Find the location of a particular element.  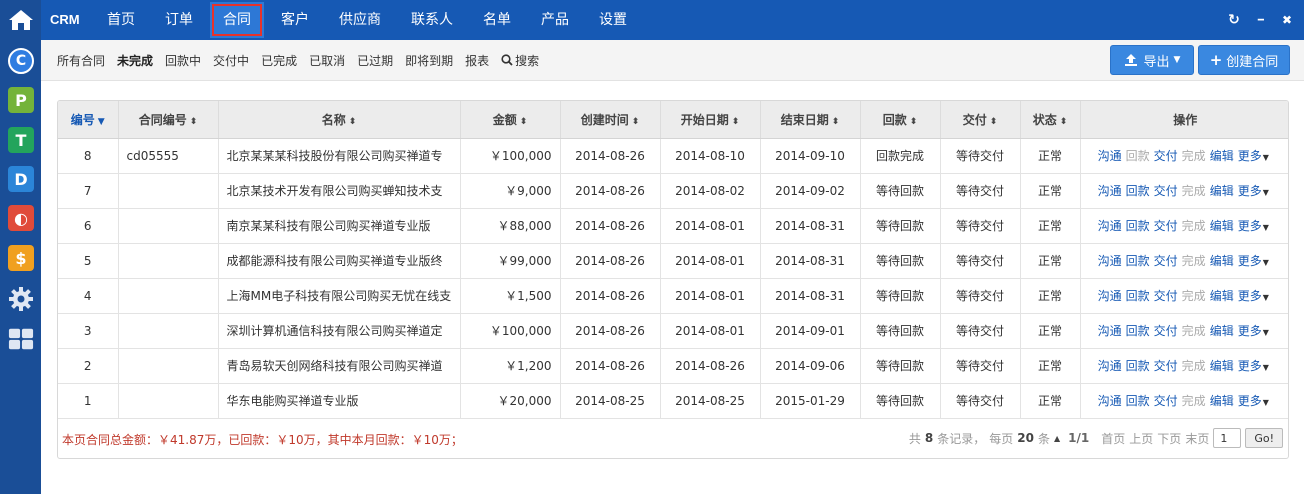

sidebar-t-icon: T is located at coordinates (21, 140).